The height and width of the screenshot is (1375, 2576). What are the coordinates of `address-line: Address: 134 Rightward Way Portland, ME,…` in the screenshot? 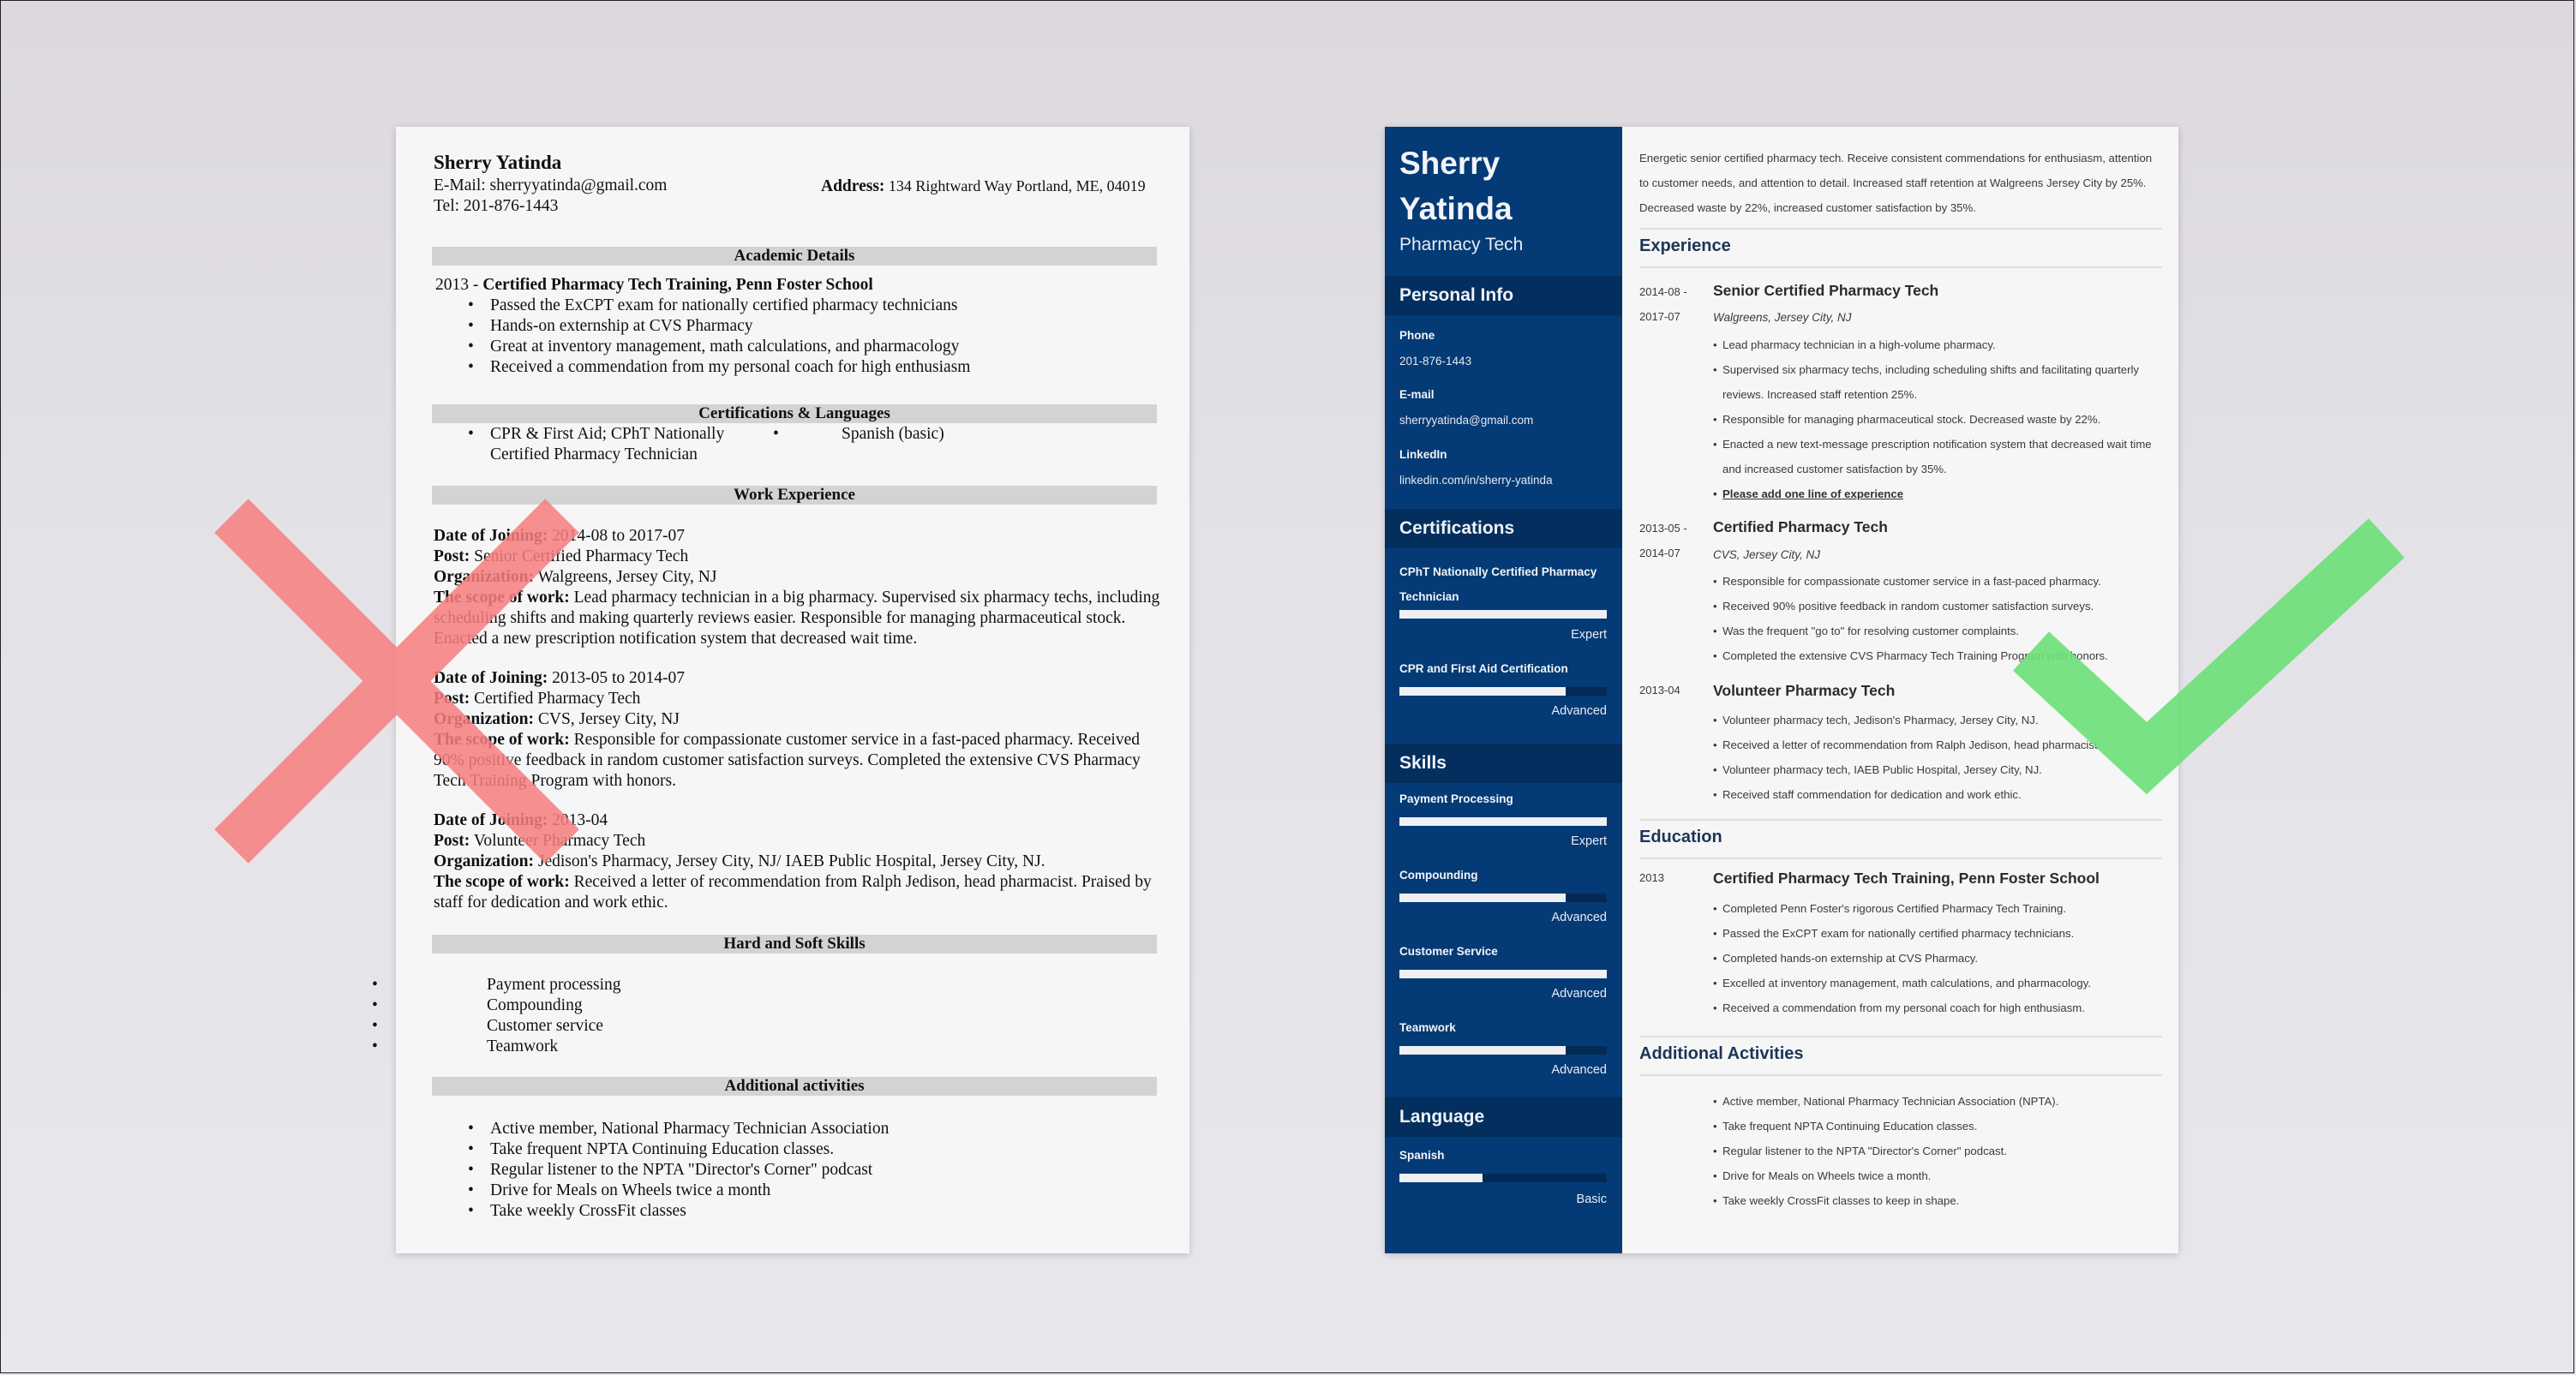 It's located at (984, 186).